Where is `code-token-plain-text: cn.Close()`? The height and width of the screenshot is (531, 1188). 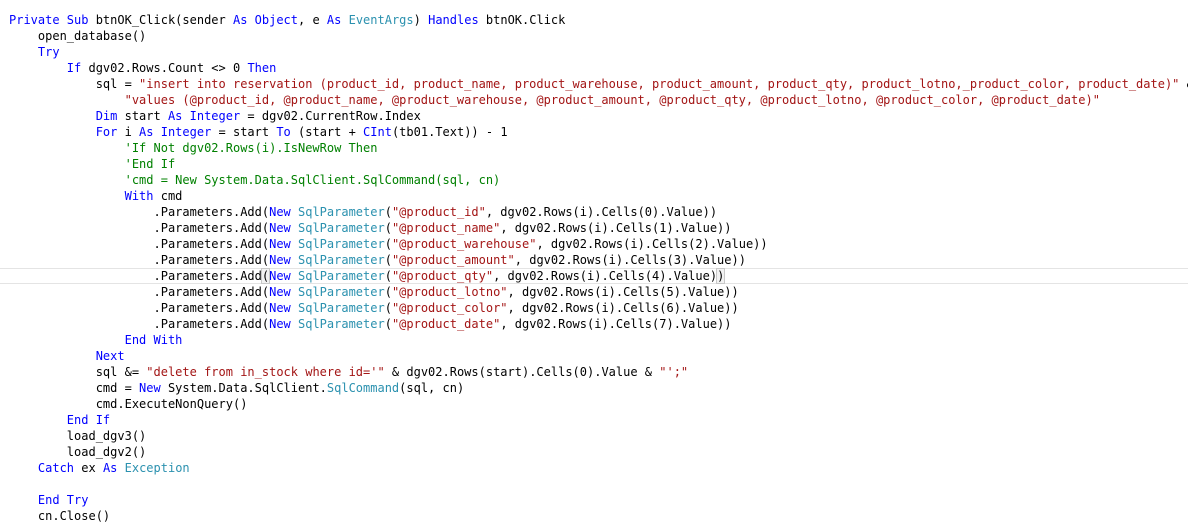
code-token-plain-text: cn.Close() is located at coordinates (60, 516).